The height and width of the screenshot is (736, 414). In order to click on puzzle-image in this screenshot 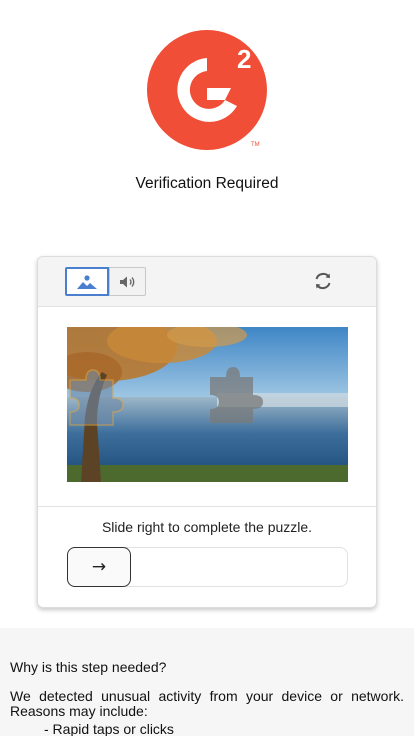, I will do `click(207, 404)`.